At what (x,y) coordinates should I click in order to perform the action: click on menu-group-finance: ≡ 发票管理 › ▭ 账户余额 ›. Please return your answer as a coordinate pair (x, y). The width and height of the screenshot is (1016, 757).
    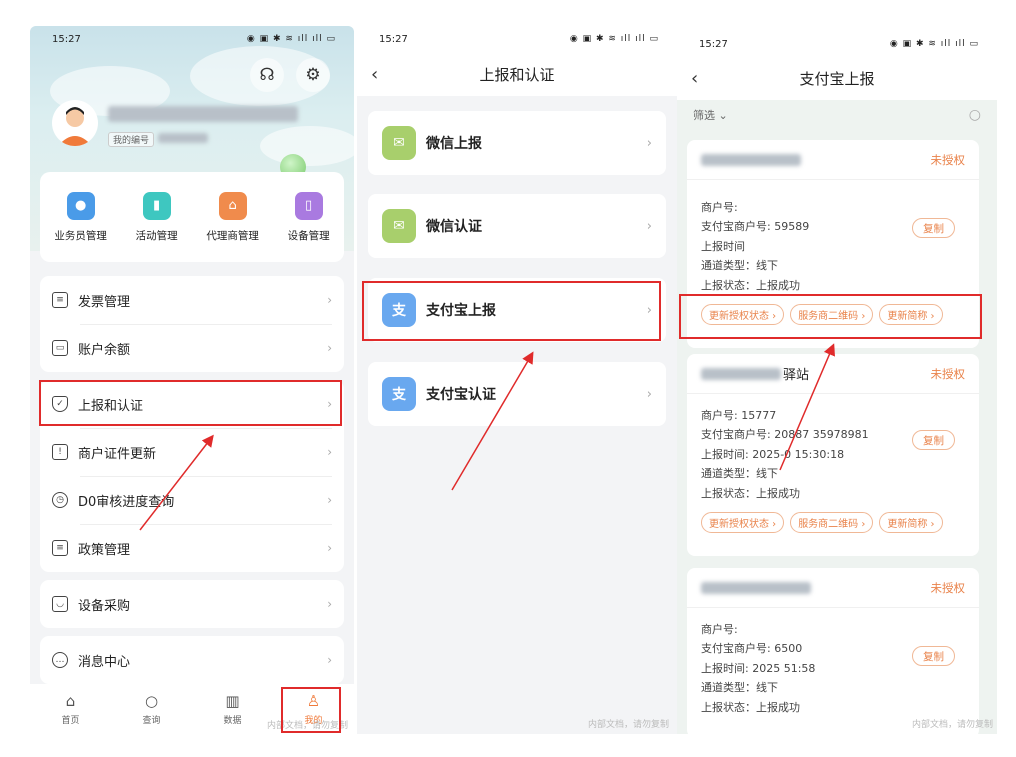
    Looking at the image, I should click on (192, 324).